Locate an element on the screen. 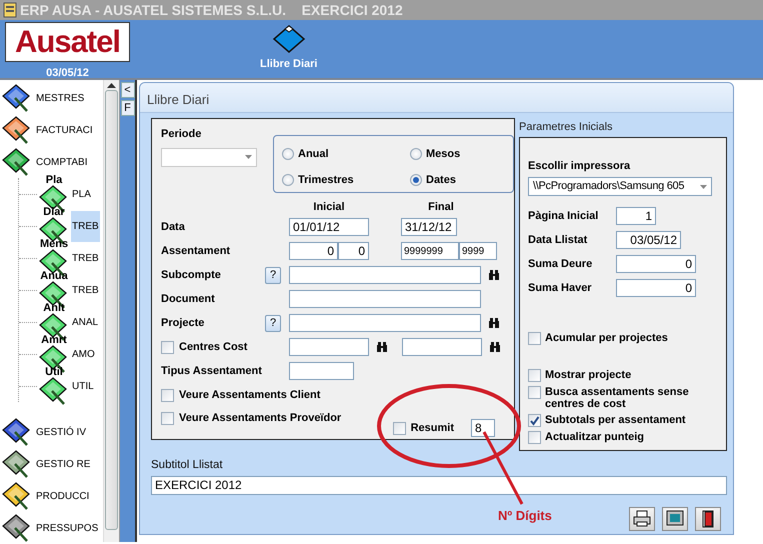  sidebar-item: PRESSUPOS is located at coordinates (51, 527).